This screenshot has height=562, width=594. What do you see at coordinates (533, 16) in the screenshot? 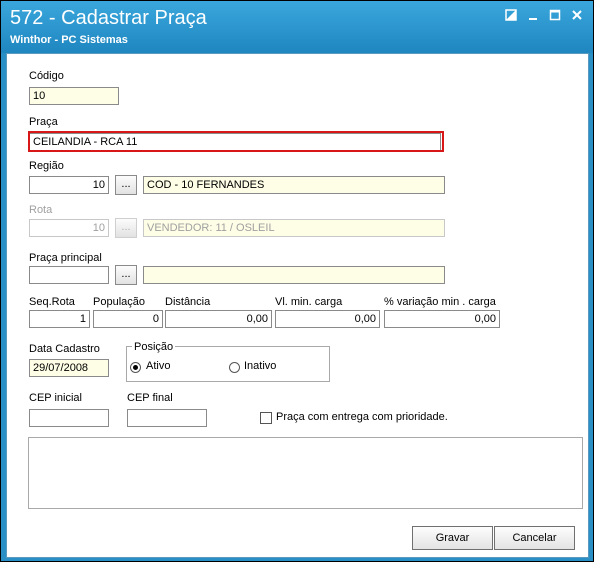
I see `minimize-icon` at bounding box center [533, 16].